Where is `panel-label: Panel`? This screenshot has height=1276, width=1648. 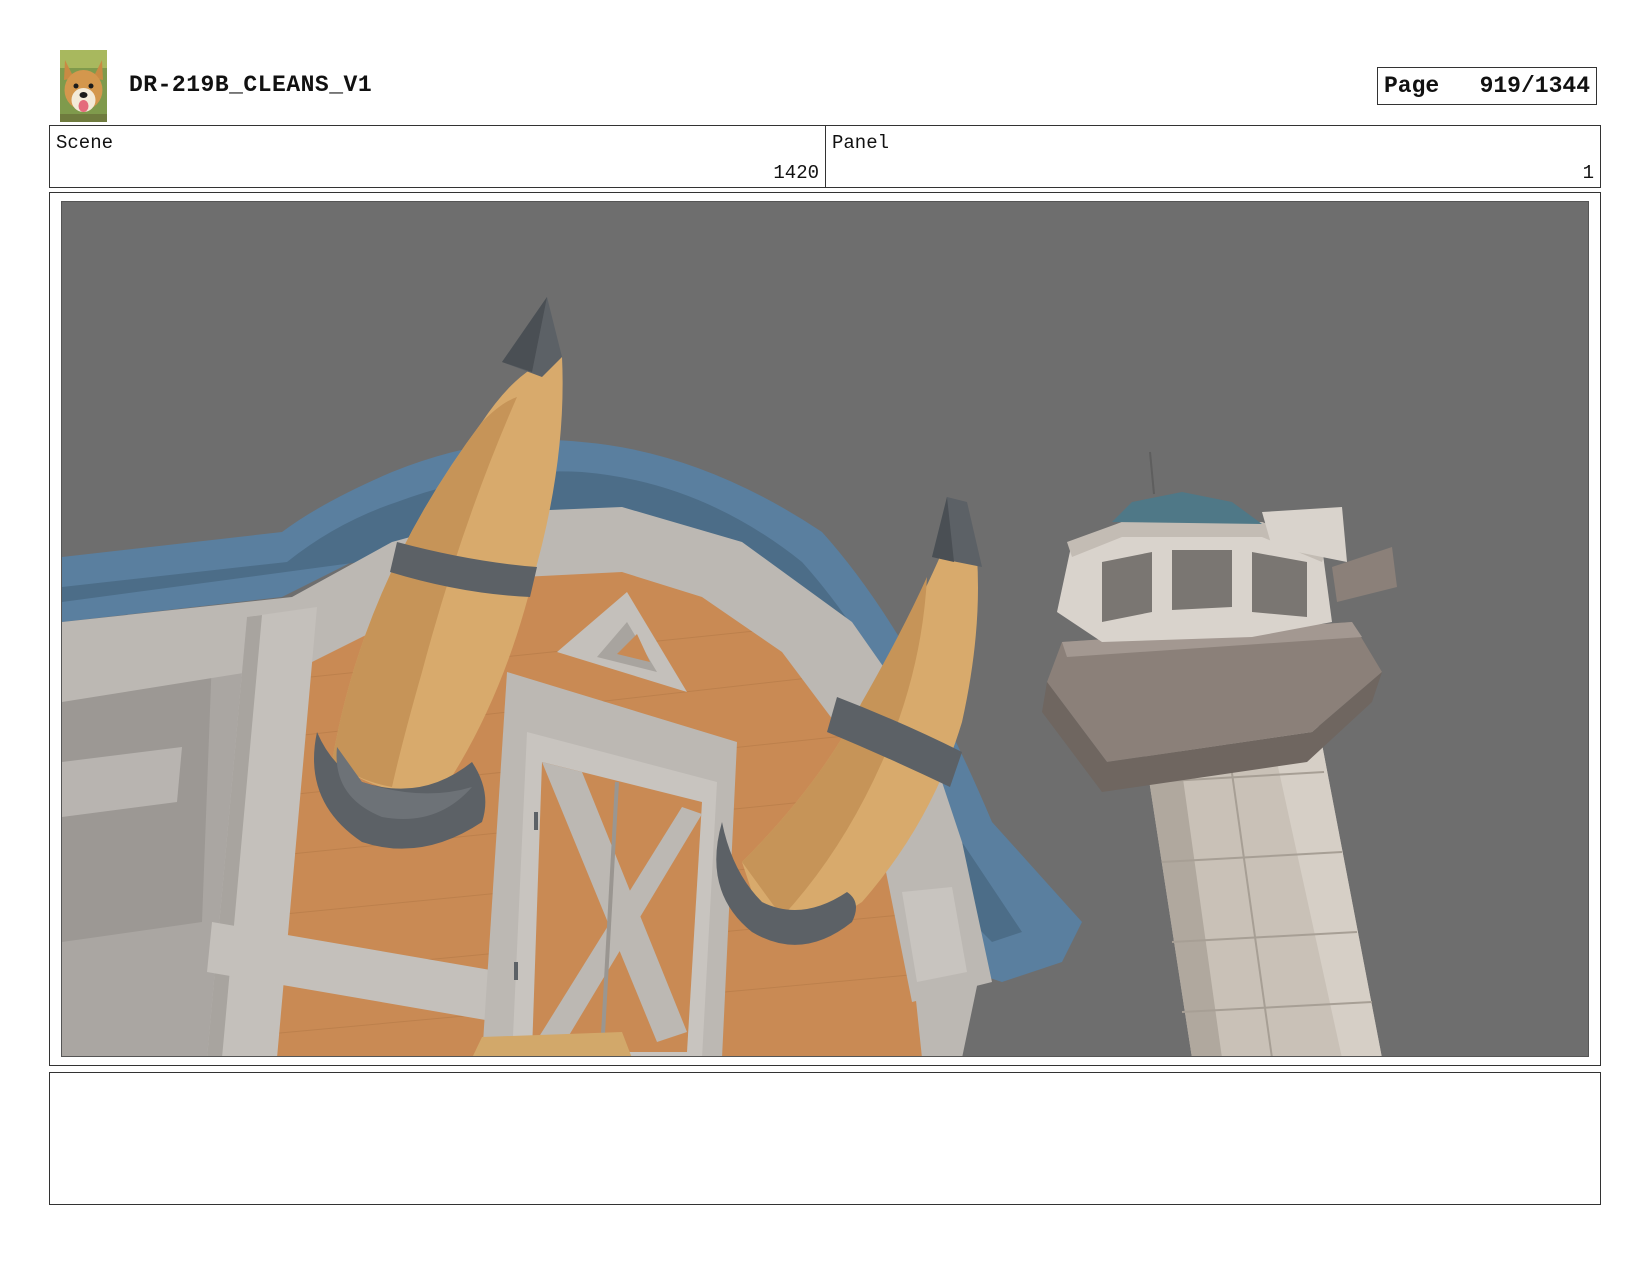 panel-label: Panel is located at coordinates (861, 143).